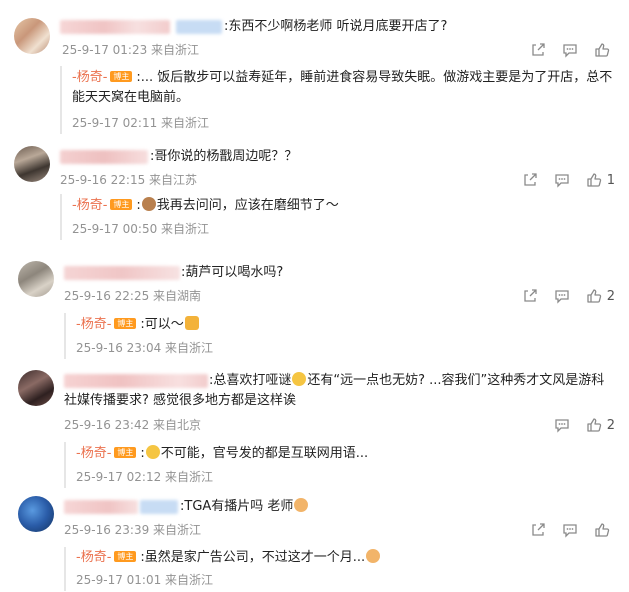 The width and height of the screenshot is (629, 592). What do you see at coordinates (148, 204) in the screenshot?
I see `emoji-icon` at bounding box center [148, 204].